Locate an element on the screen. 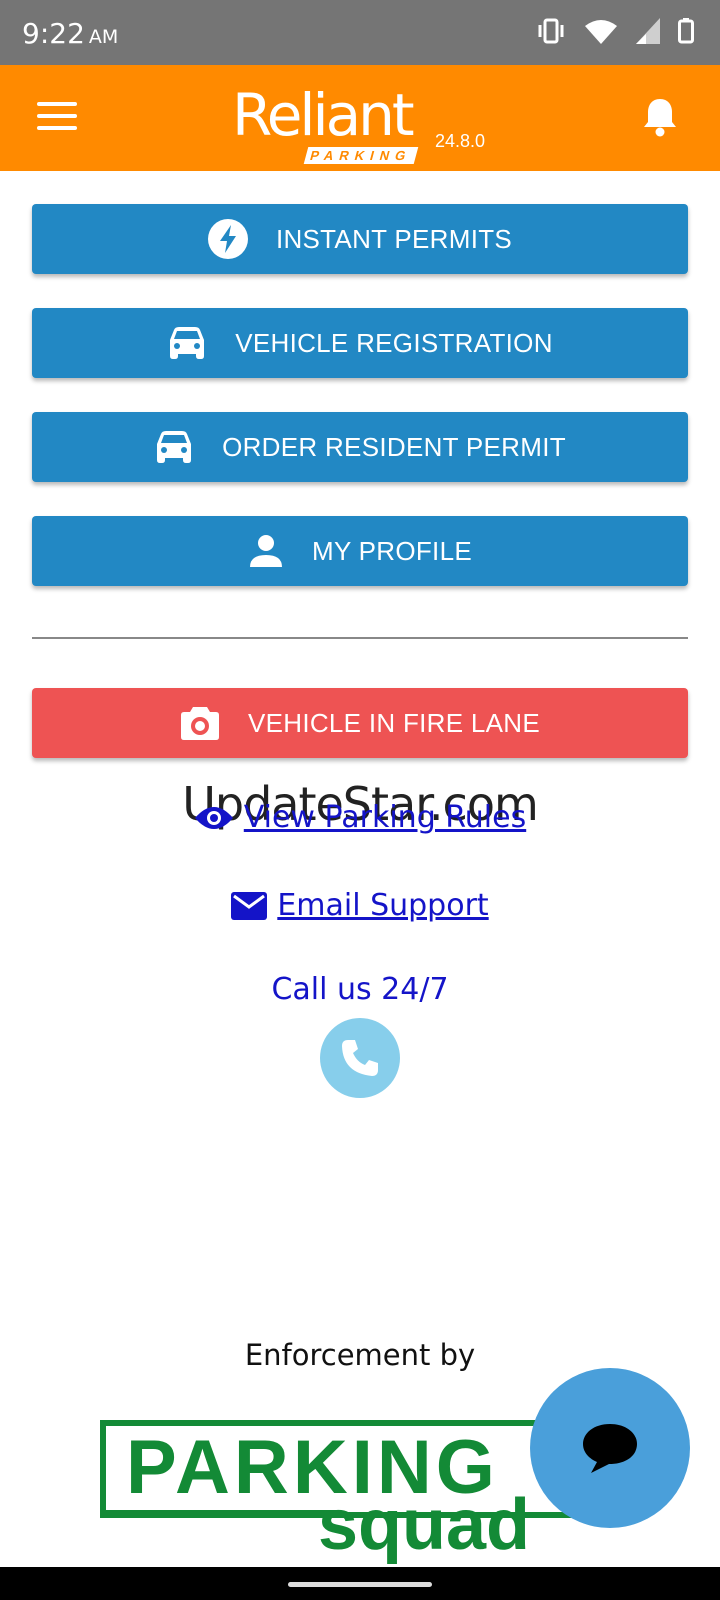 The height and width of the screenshot is (1600, 720). eye-icon is located at coordinates (213, 817).